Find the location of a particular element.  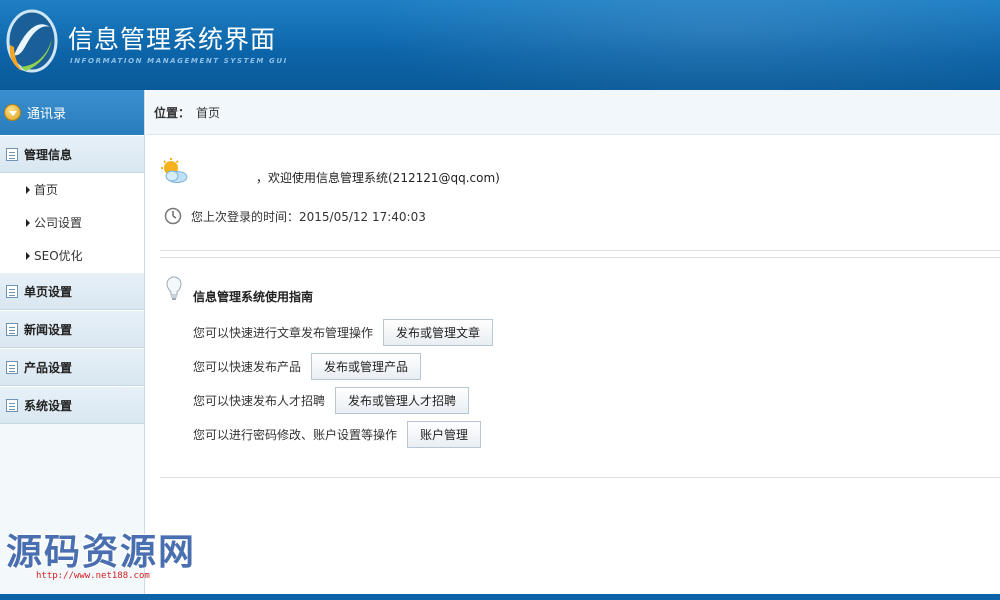

sidebar-group-label: 单页设置 is located at coordinates (48, 291).